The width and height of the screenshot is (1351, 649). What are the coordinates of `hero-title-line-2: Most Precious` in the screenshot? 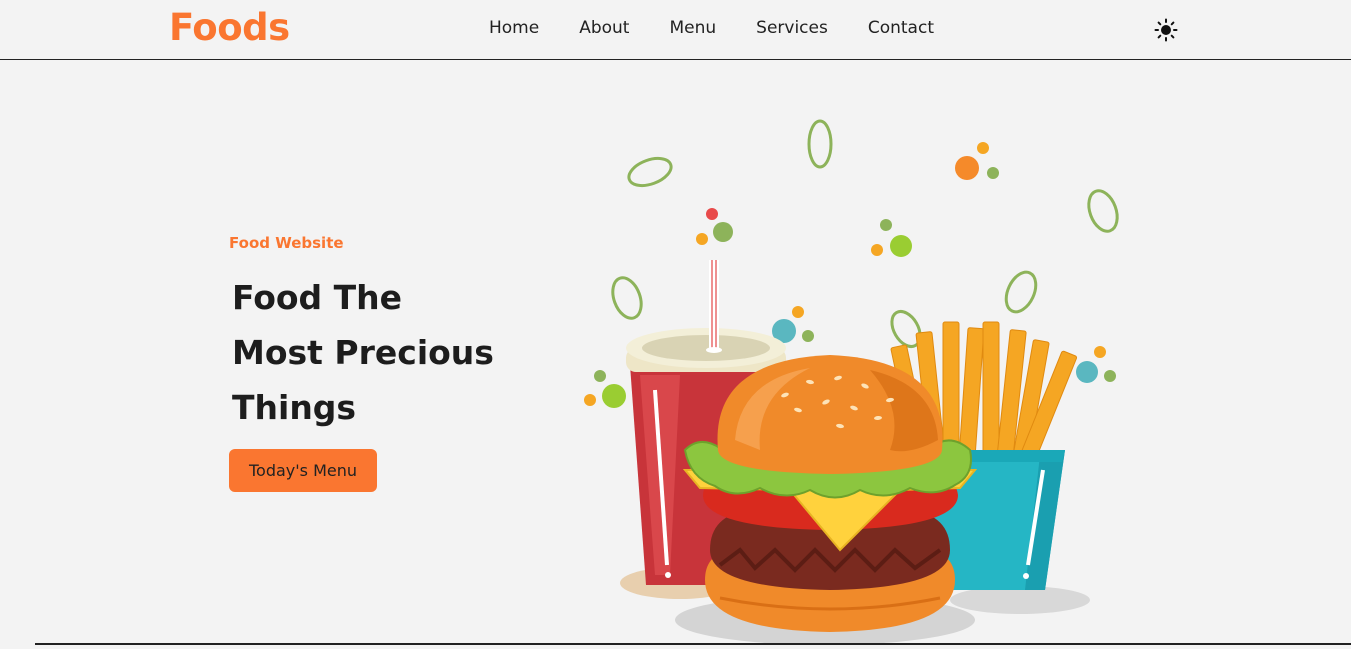 It's located at (363, 352).